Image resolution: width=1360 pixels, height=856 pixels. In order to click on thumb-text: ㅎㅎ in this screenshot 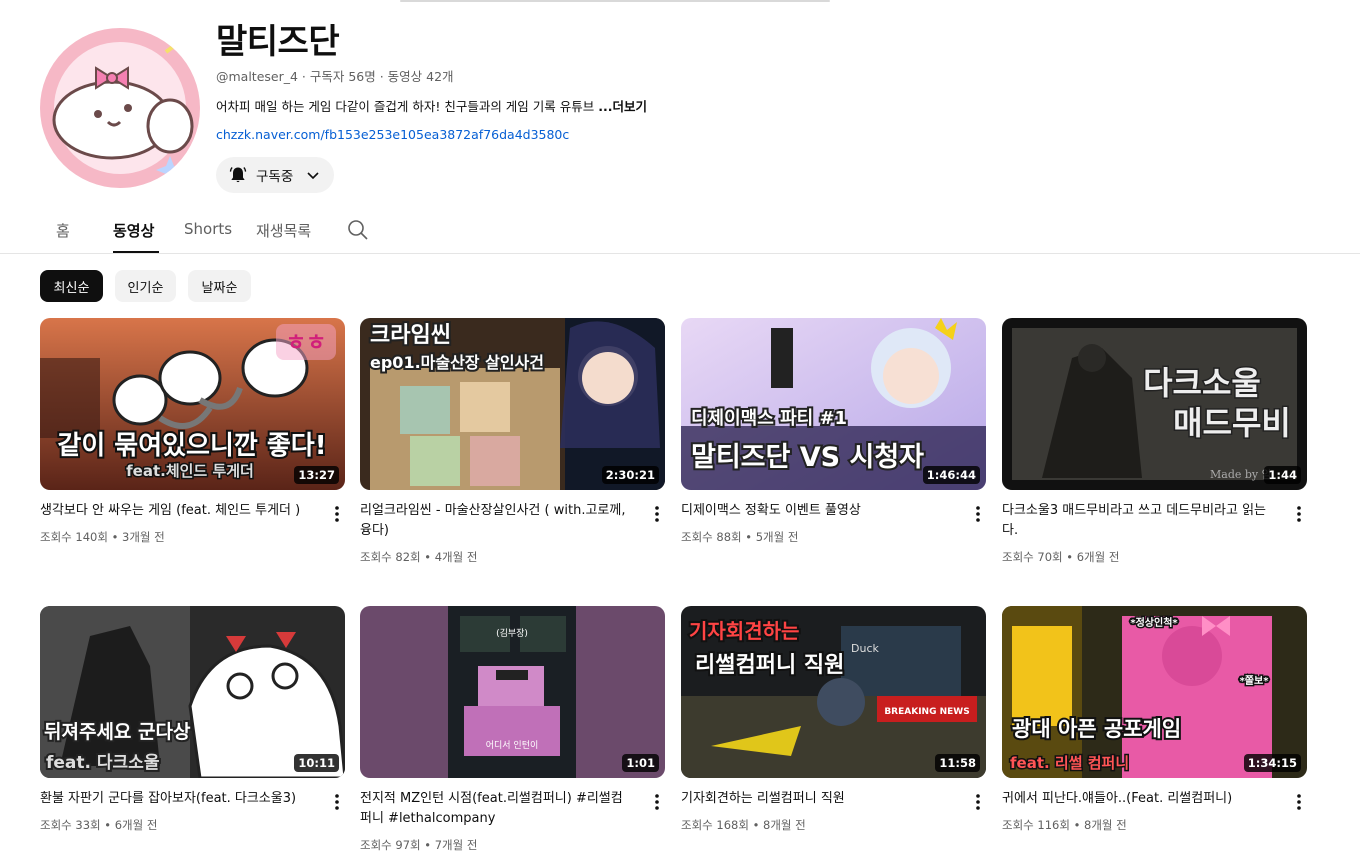, I will do `click(306, 343)`.